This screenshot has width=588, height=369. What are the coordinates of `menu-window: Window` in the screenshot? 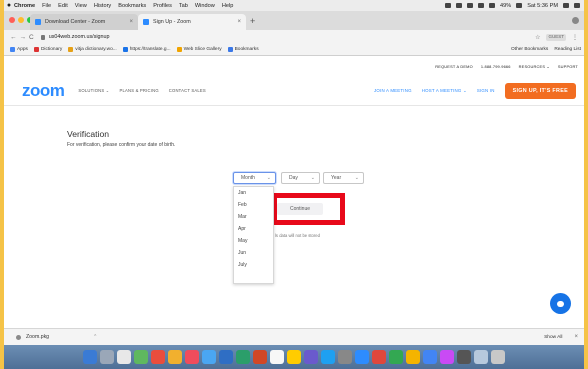 It's located at (205, 6).